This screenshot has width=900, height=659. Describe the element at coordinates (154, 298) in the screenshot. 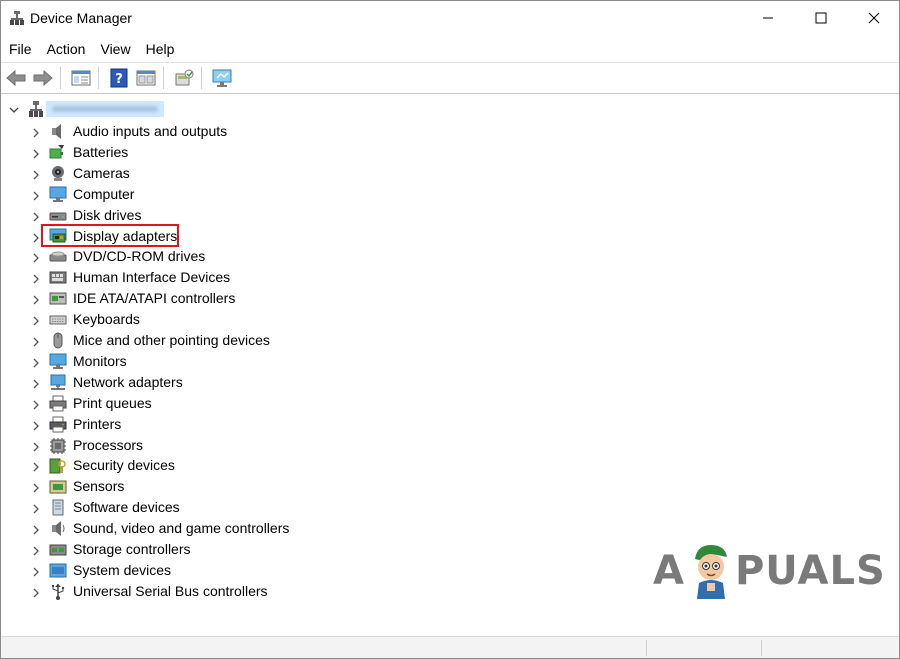

I see `tree-item-label: IDE ATA/ATAPI controllers` at that location.